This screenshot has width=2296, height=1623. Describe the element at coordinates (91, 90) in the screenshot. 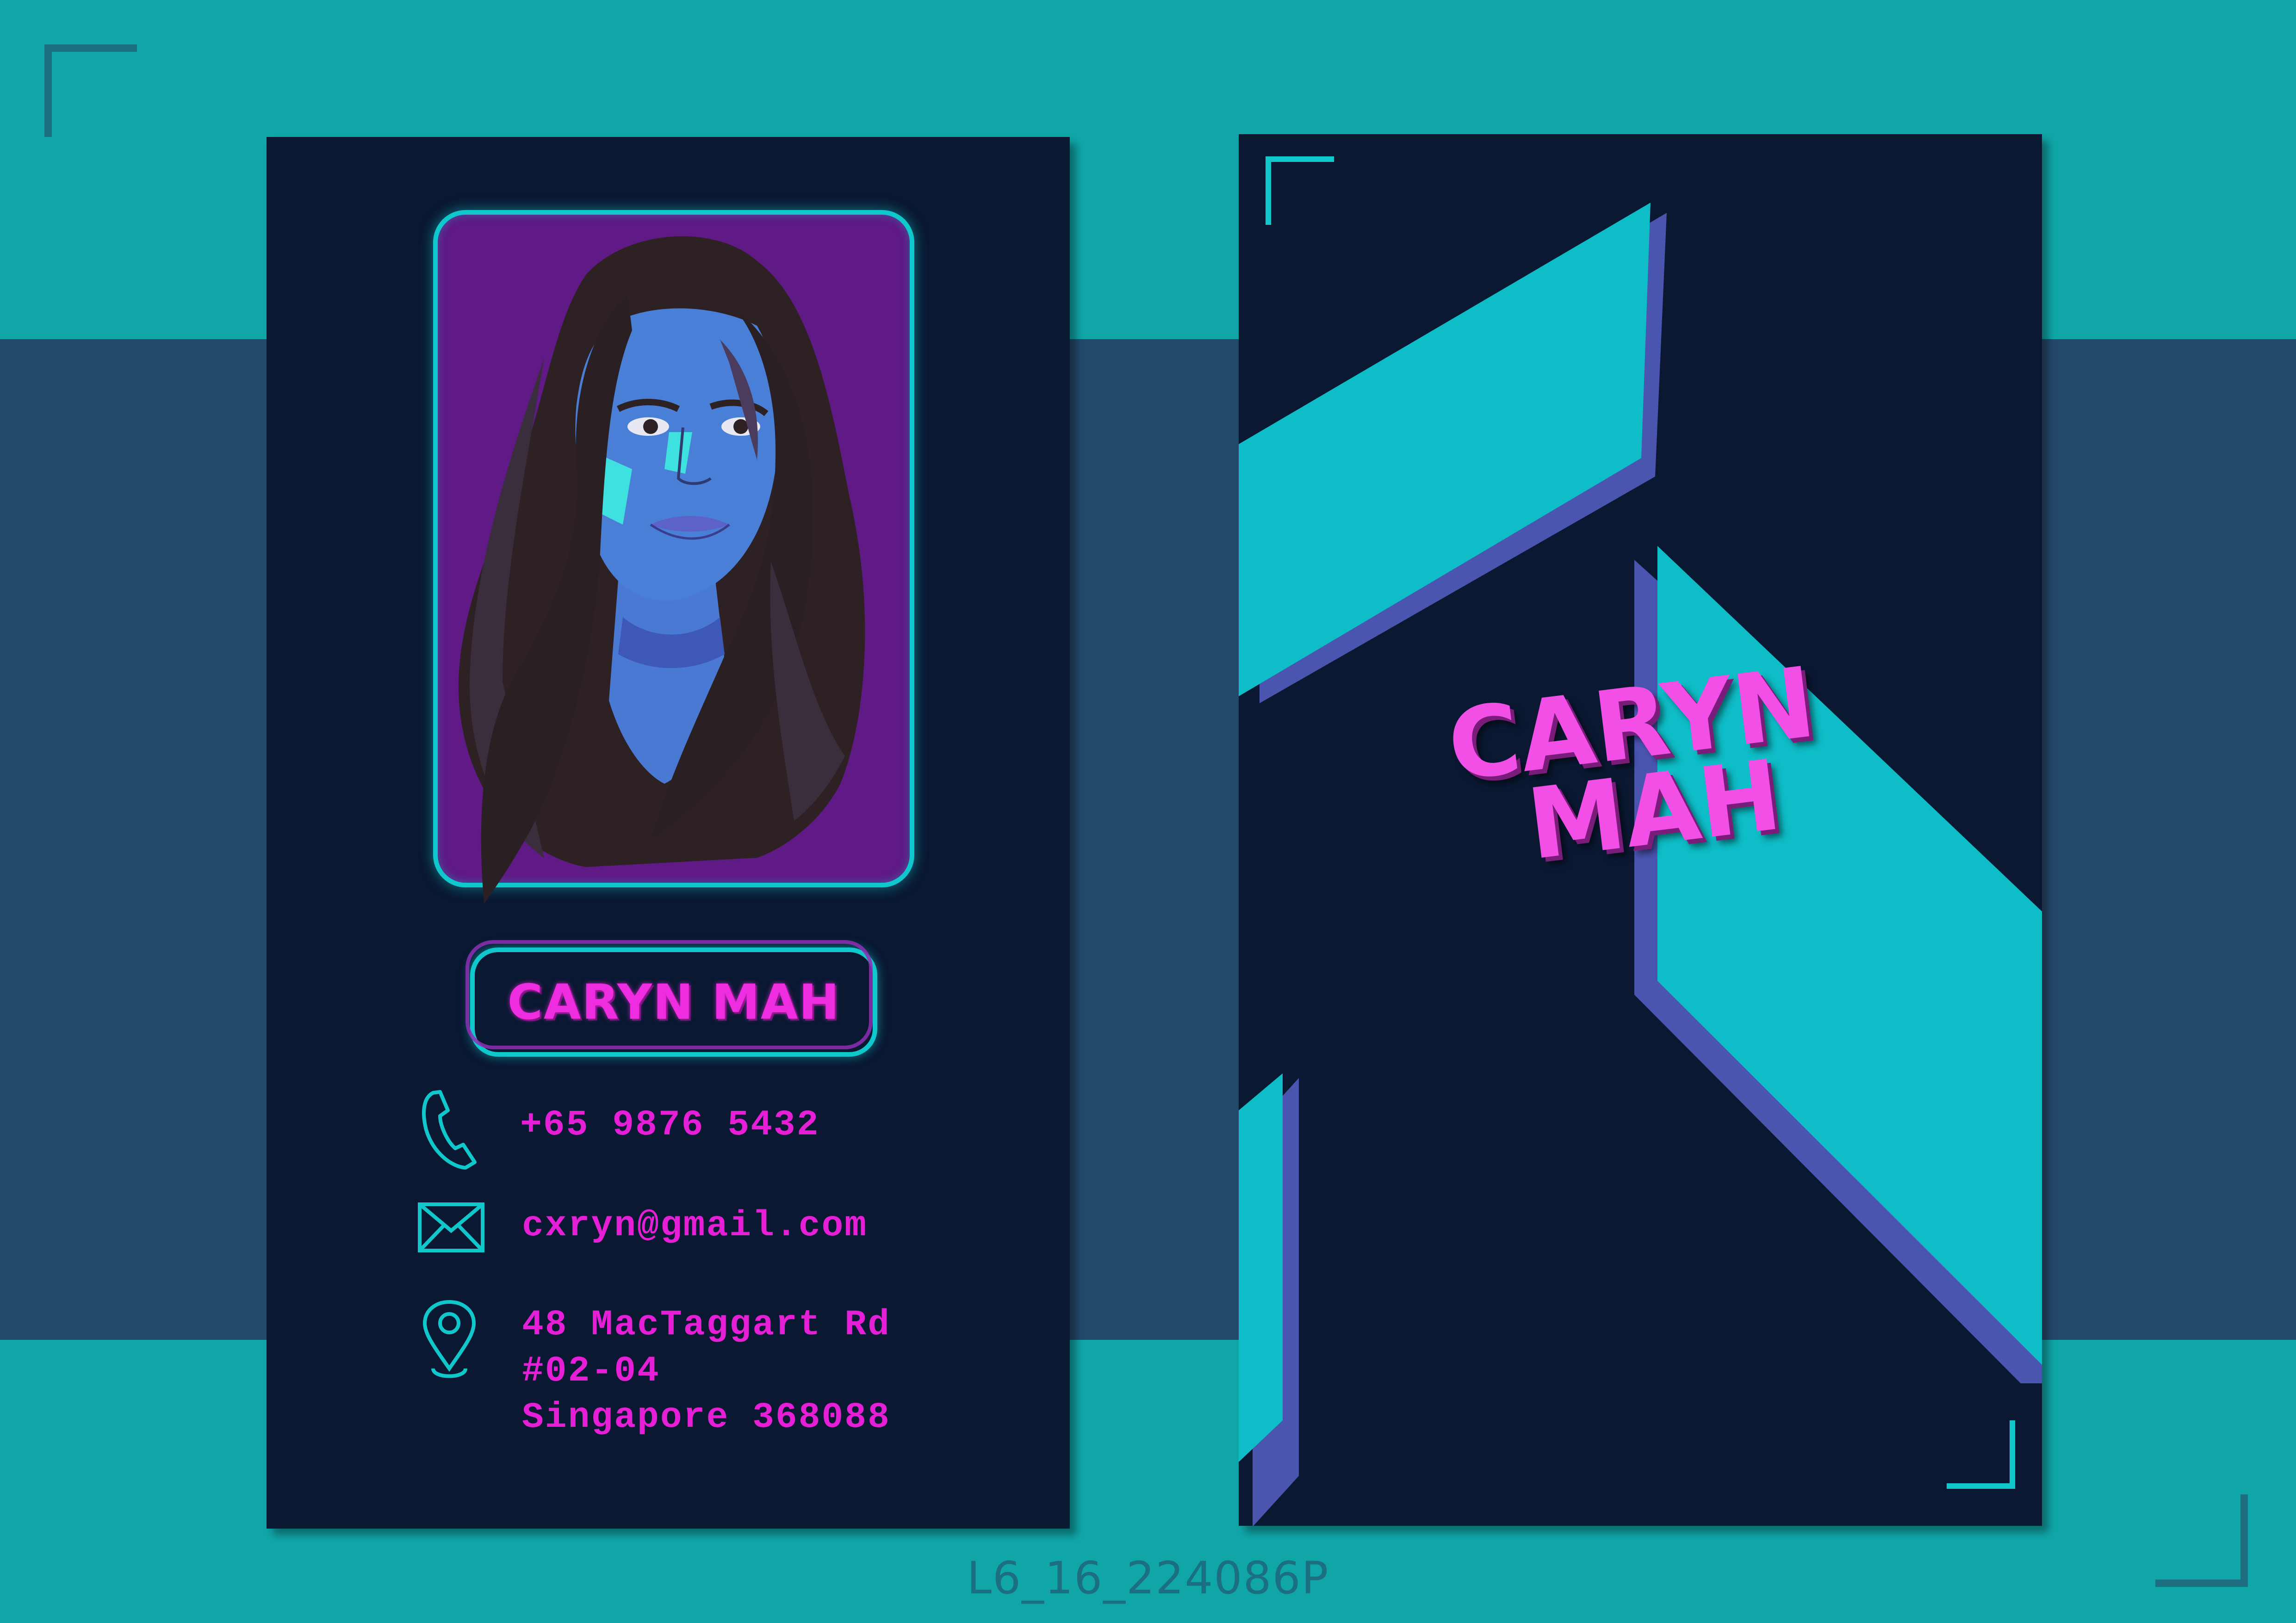

I see `corner-mark-top-left` at that location.